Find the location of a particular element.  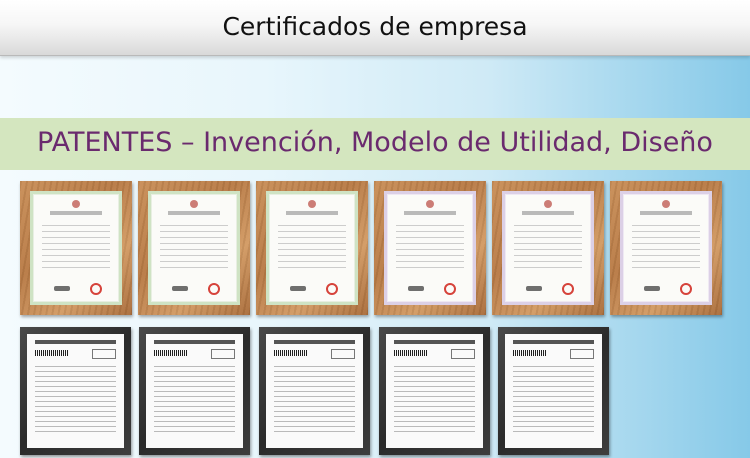

title-bar: Certificados de empresa is located at coordinates (375, 28).